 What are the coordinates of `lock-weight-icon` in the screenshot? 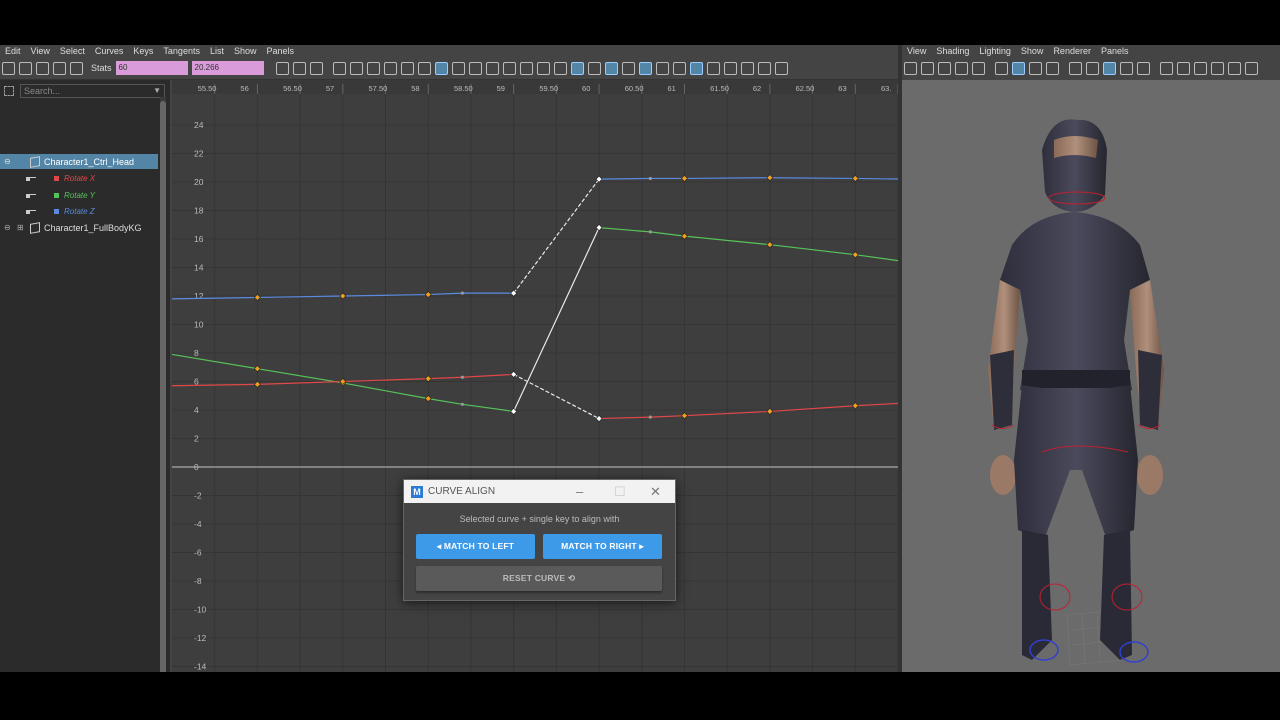 It's located at (509, 68).